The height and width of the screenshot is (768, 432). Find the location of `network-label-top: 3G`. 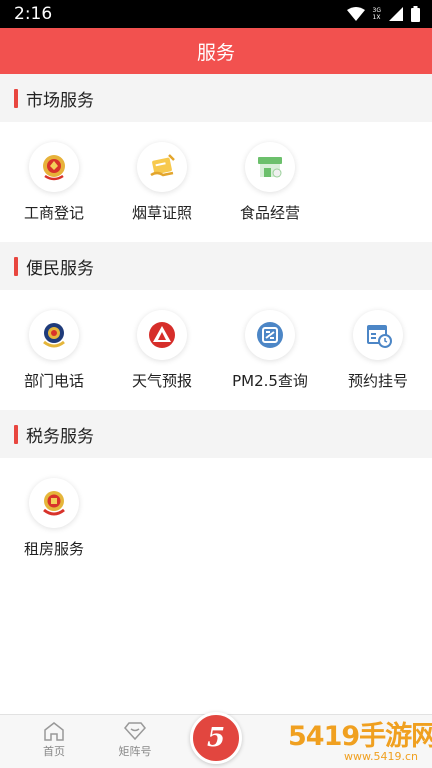

network-label-top: 3G is located at coordinates (376, 10).